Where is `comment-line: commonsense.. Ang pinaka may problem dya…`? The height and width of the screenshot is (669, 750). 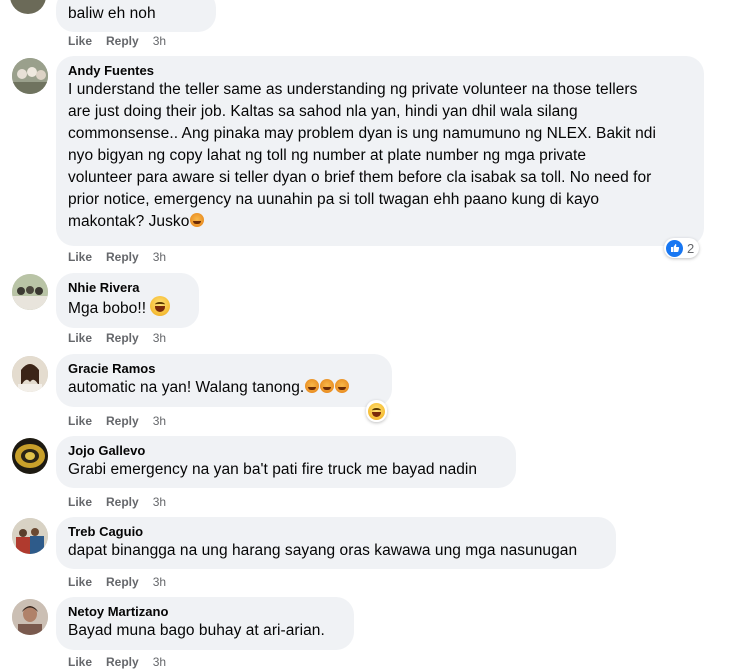 comment-line: commonsense.. Ang pinaka may problem dya… is located at coordinates (362, 133).